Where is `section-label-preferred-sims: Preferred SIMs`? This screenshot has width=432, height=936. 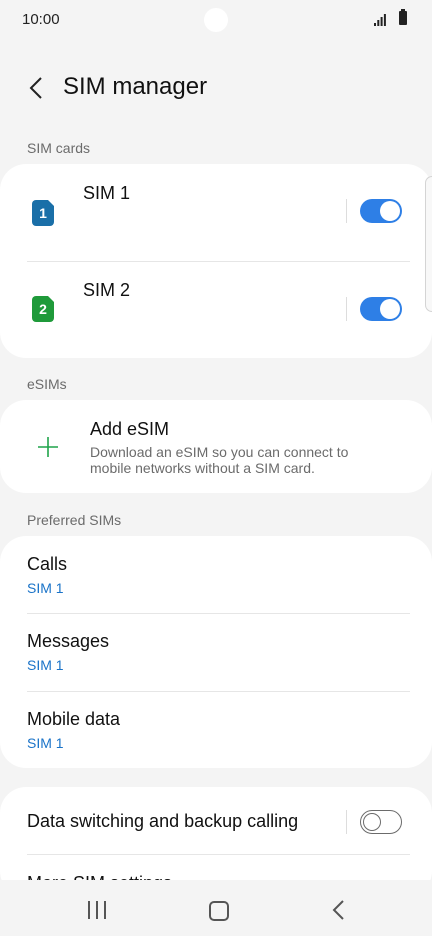 section-label-preferred-sims: Preferred SIMs is located at coordinates (74, 520).